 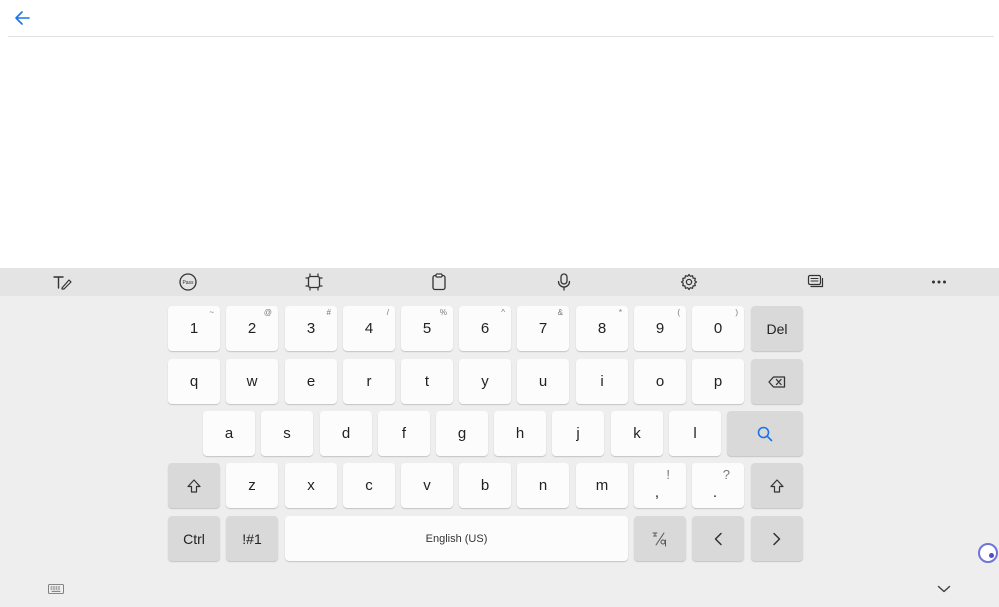 I want to click on pass-icon-label: Pass, so click(x=188, y=283).